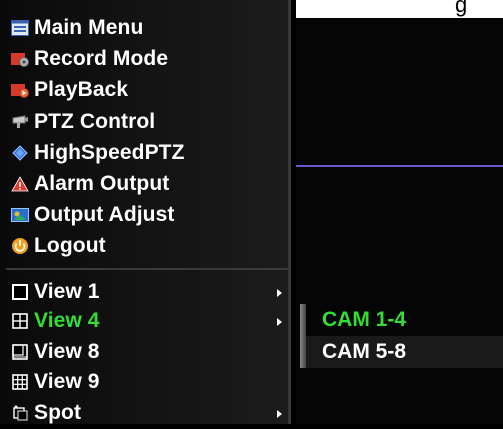 This screenshot has height=429, width=503. I want to click on menu-item-label: Output Adjust, so click(104, 214).